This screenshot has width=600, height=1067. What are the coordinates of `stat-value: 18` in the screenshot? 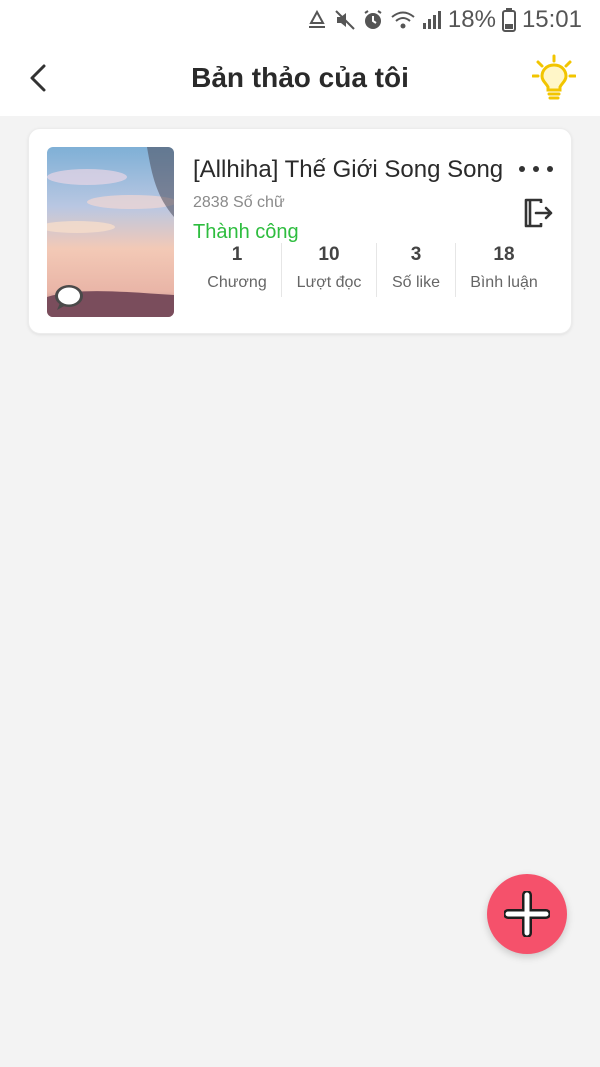 It's located at (504, 254).